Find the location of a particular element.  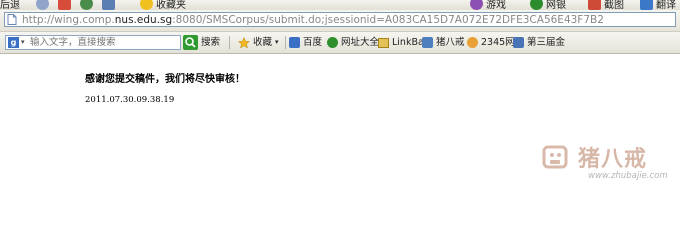

favorites-label: 收藏 is located at coordinates (263, 42).